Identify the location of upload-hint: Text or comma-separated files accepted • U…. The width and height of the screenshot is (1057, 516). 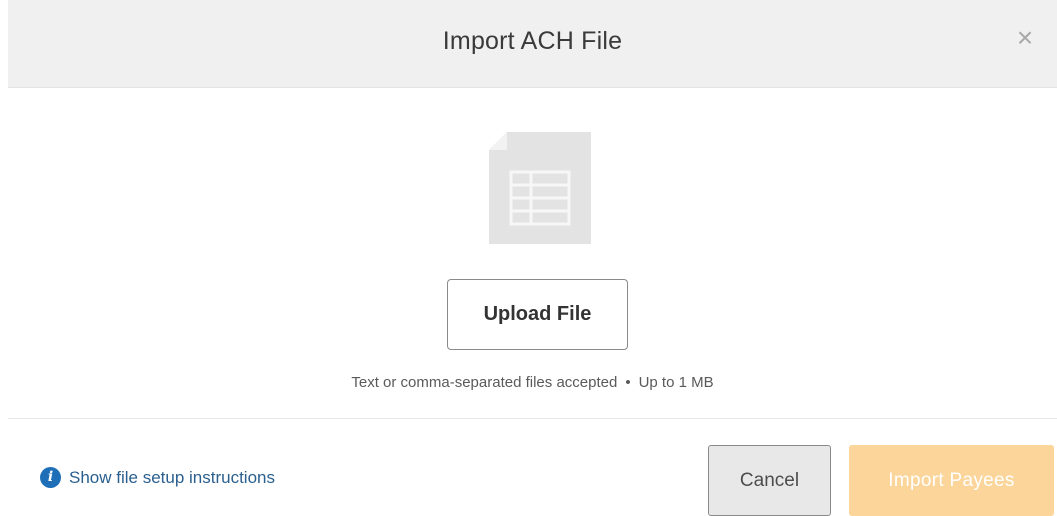
(532, 382).